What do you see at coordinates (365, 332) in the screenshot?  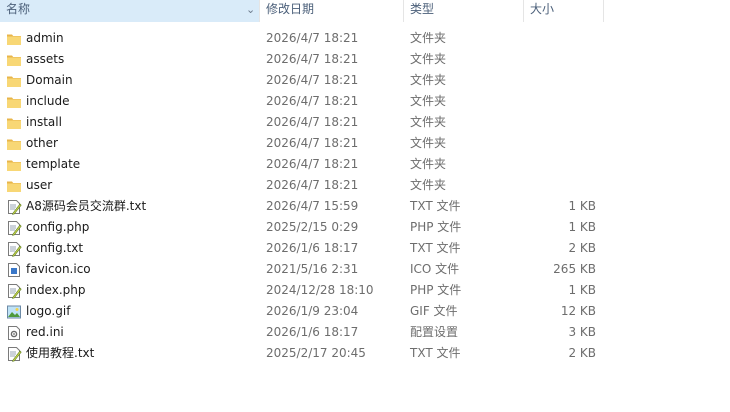 I see `file-row: red.ini 2026/1/6 18:17 配置设置 3 KB` at bounding box center [365, 332].